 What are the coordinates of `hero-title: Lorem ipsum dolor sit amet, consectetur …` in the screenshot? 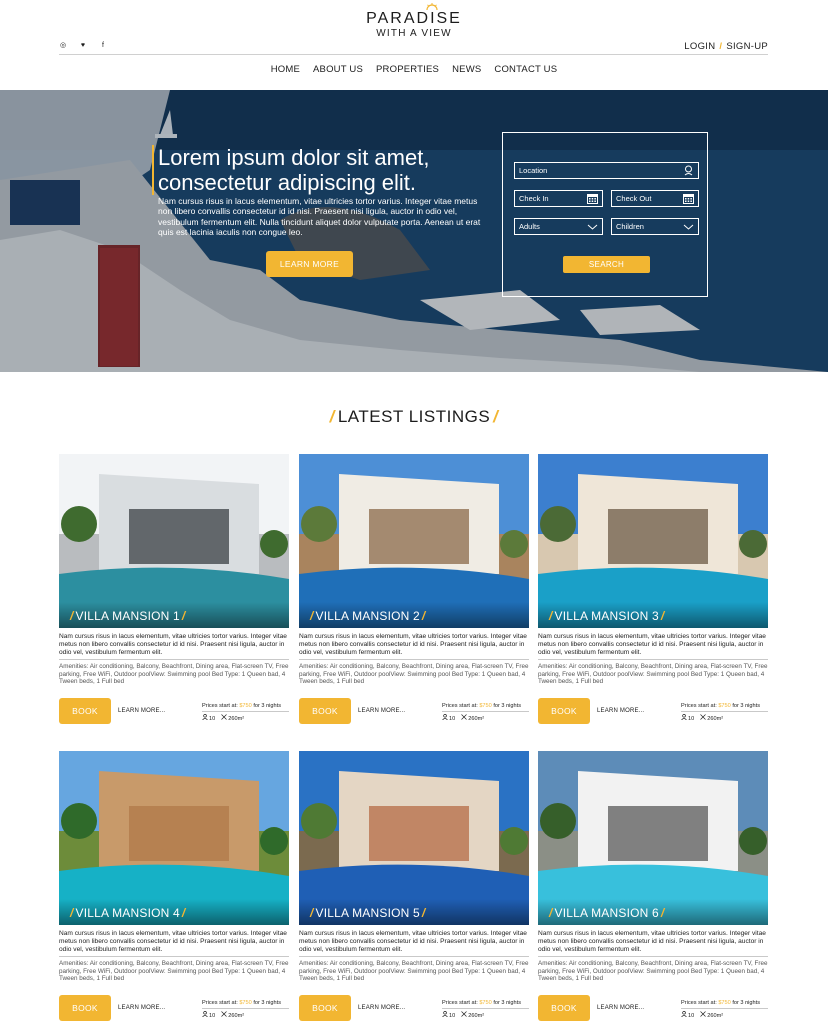 It's located at (332, 170).